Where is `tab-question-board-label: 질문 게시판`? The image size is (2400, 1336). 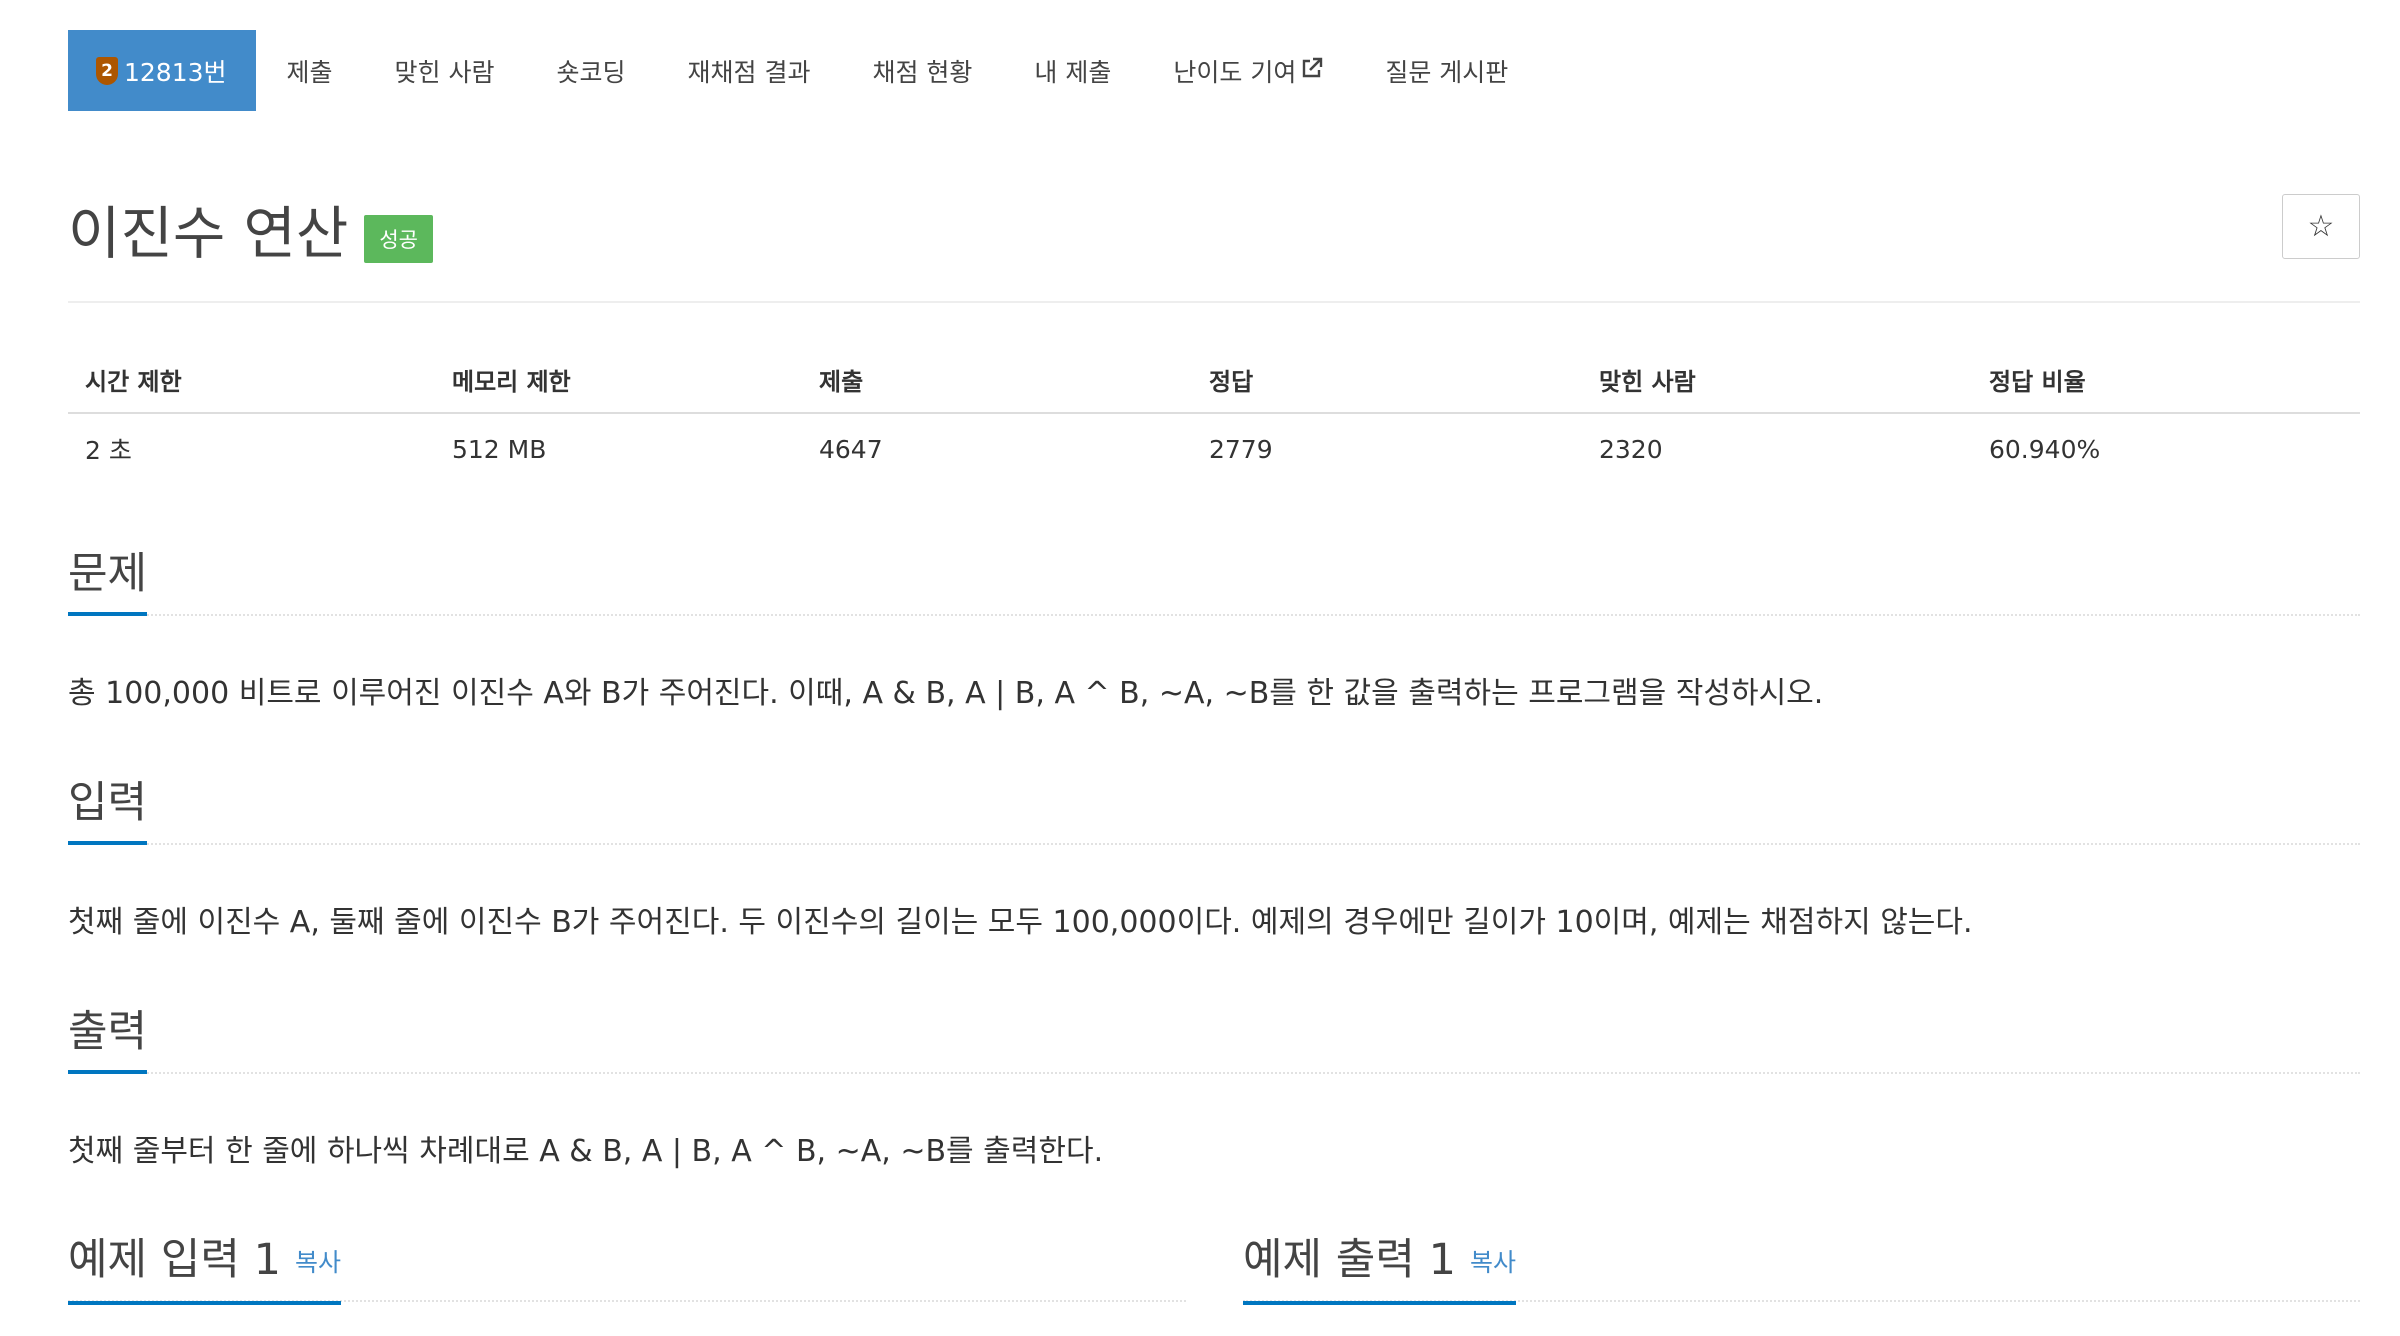 tab-question-board-label: 질문 게시판 is located at coordinates (1447, 72).